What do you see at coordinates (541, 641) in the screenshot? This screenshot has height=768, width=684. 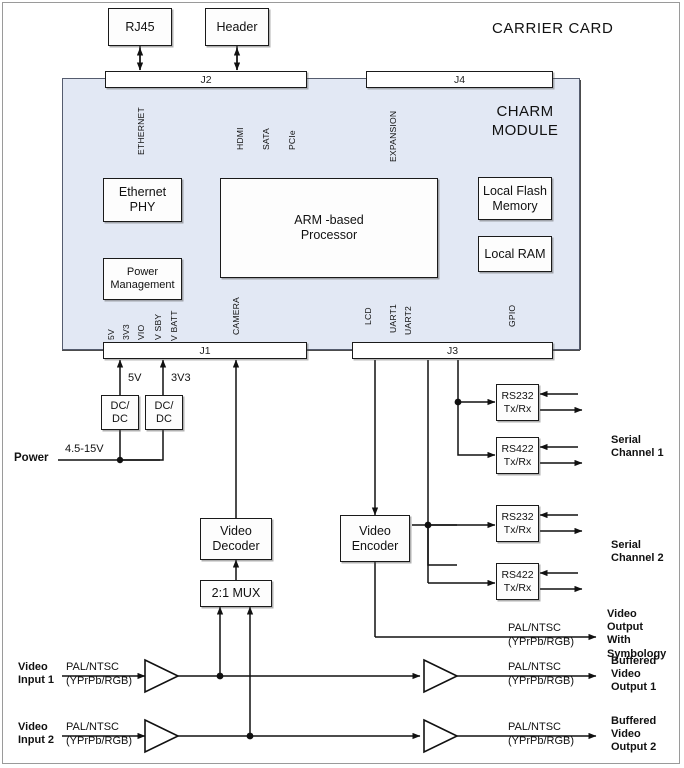 I see `video-output-symbology-format-line2: (YPrPb/RGB)` at bounding box center [541, 641].